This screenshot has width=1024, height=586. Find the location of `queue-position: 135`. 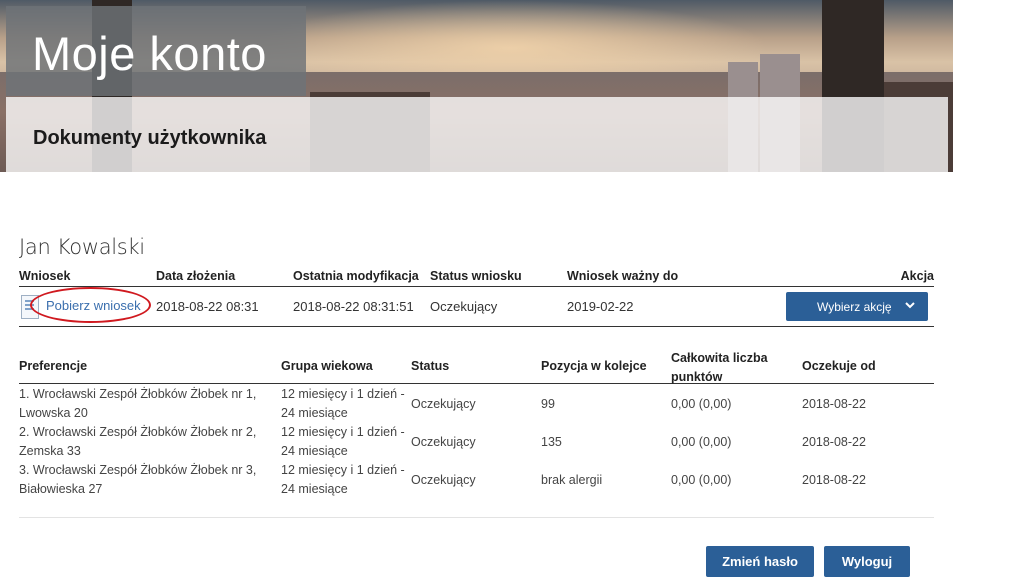

queue-position: 135 is located at coordinates (551, 442).